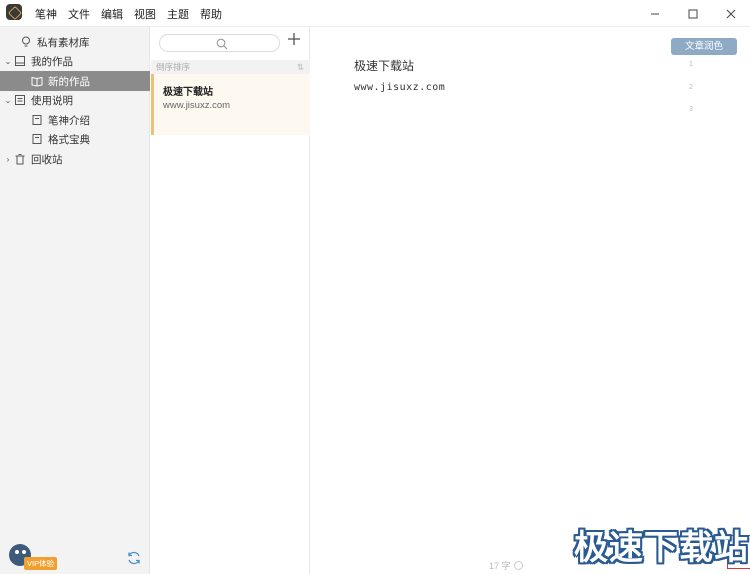 This screenshot has width=750, height=574. Describe the element at coordinates (20, 159) in the screenshot. I see `trash-icon` at that location.